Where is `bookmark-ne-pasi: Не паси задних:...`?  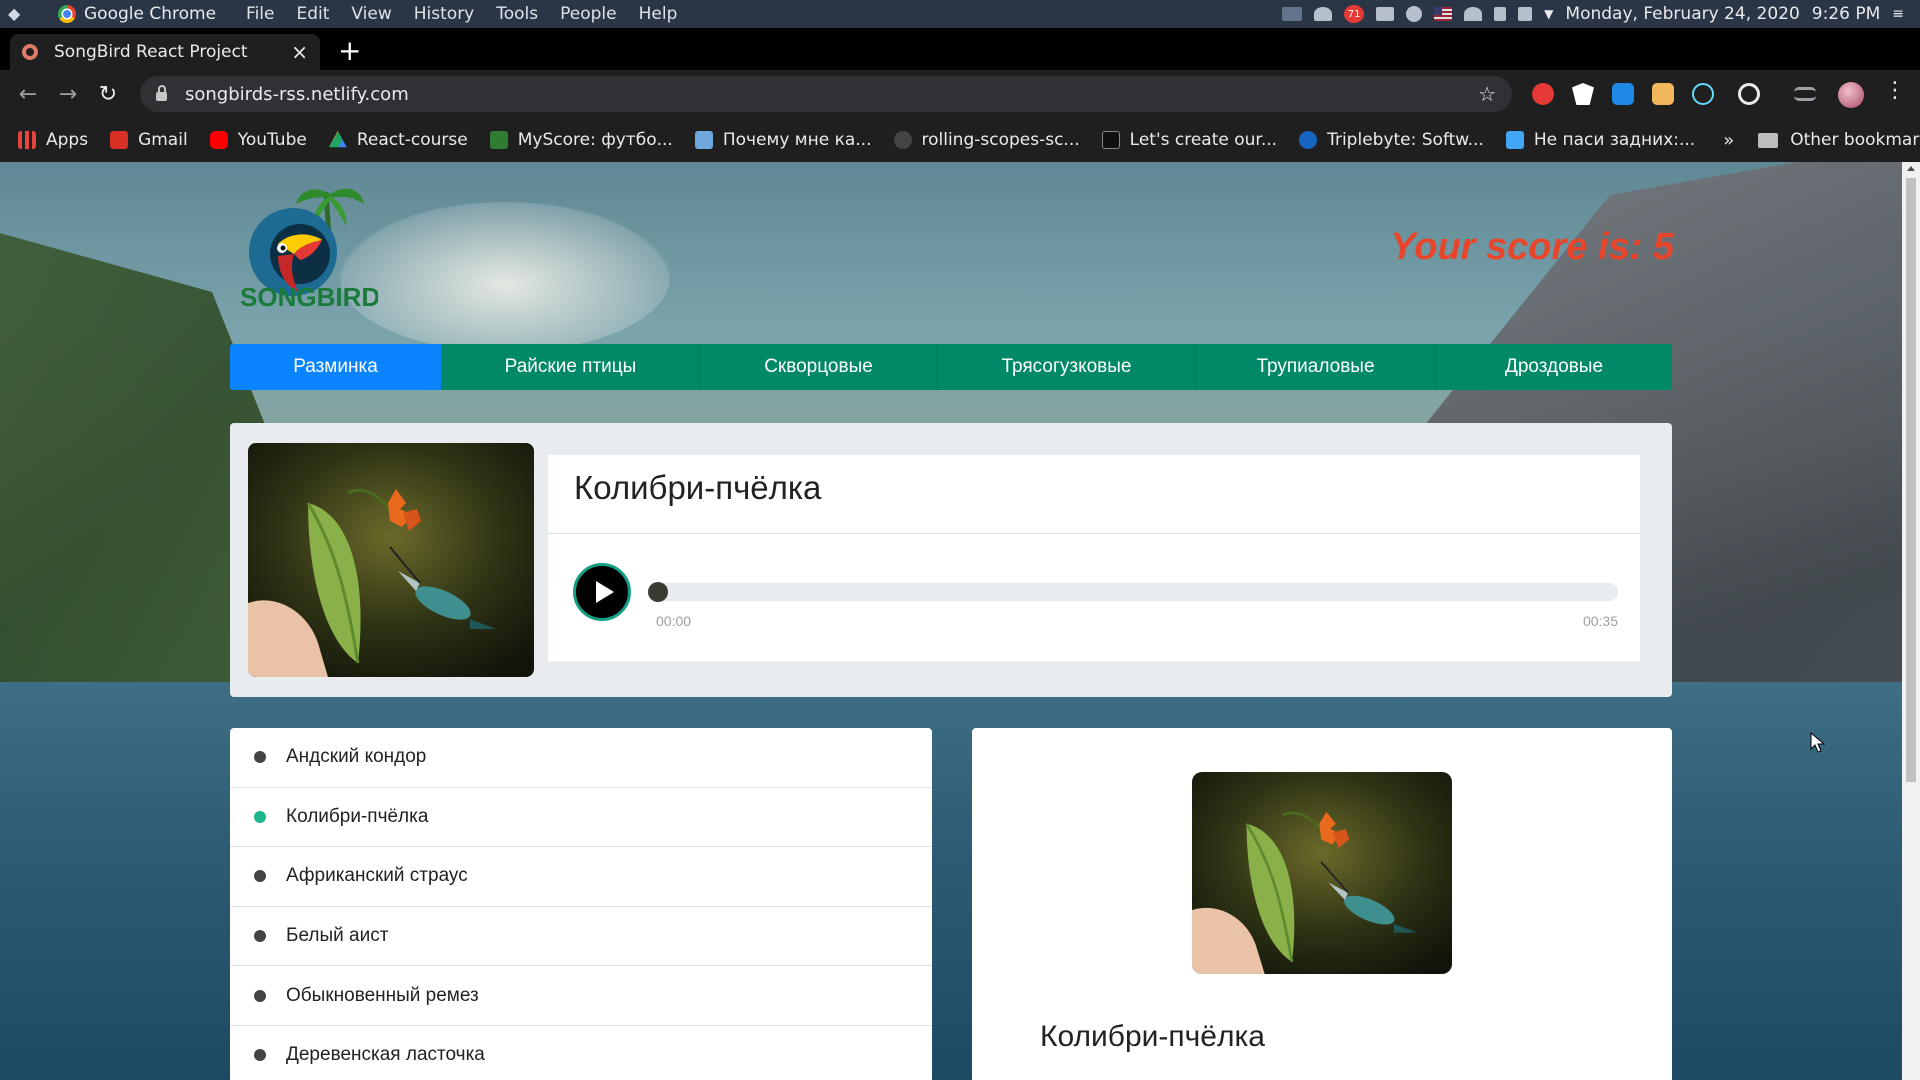
bookmark-ne-pasi: Не паси задних:... is located at coordinates (1600, 140).